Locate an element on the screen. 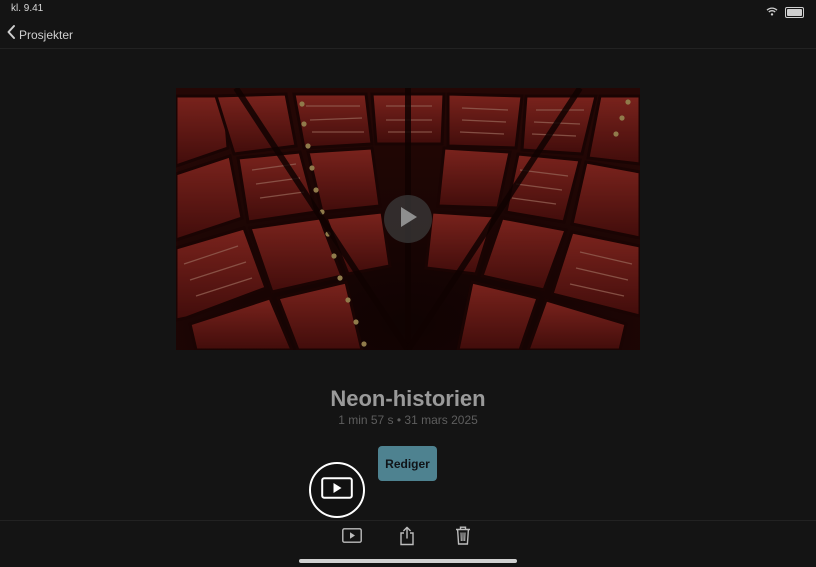 Image resolution: width=816 pixels, height=567 pixels. edit-button: Rediger is located at coordinates (407, 463).